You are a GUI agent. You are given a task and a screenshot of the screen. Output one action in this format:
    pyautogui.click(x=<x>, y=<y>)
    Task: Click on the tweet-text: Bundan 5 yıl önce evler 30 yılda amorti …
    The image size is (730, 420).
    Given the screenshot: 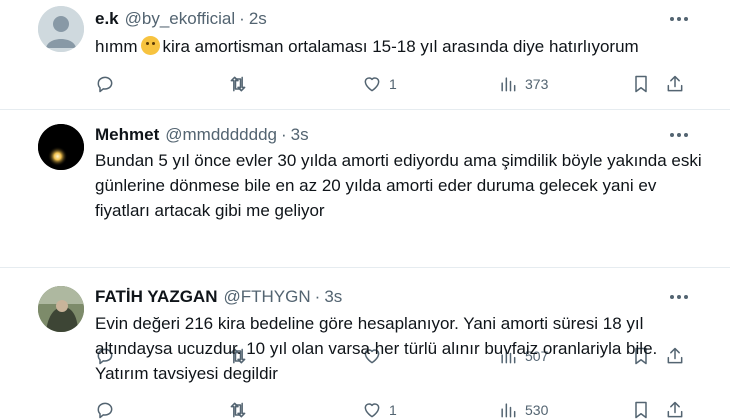 What is the action you would take?
    pyautogui.click(x=398, y=185)
    